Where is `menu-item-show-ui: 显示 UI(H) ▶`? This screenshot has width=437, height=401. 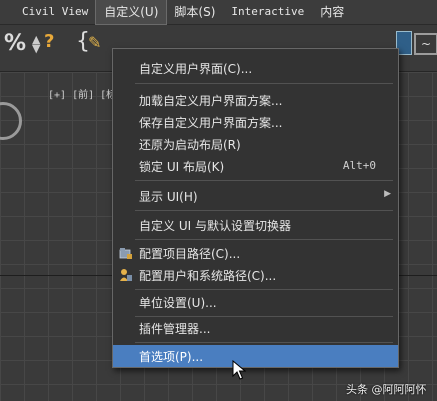
menu-item-show-ui: 显示 UI(H) ▶ is located at coordinates (255, 196).